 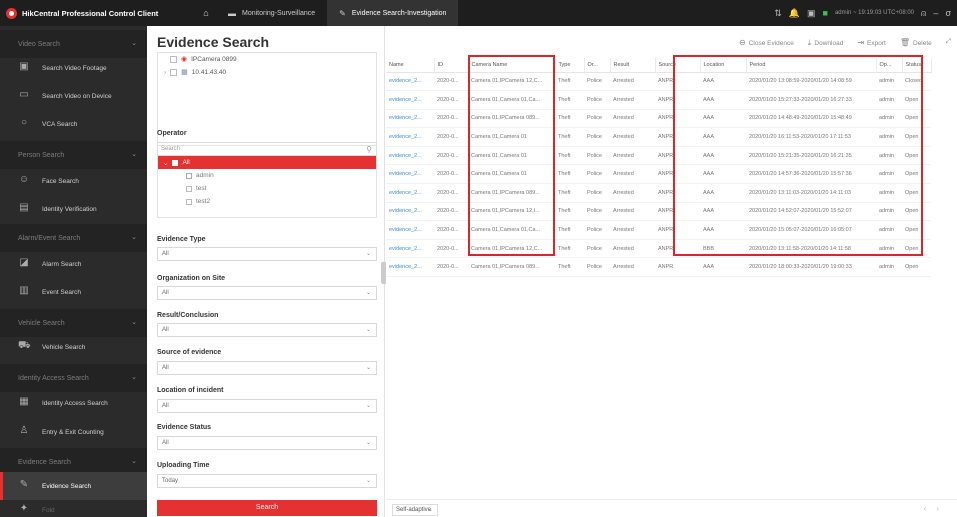 What do you see at coordinates (206, 13) in the screenshot?
I see `home-icon: ⌂` at bounding box center [206, 13].